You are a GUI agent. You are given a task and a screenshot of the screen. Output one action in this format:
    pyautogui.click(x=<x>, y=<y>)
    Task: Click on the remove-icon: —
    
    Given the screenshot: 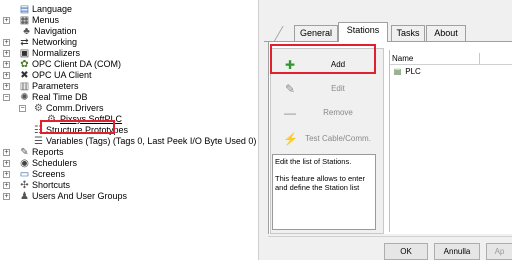 What is the action you would take?
    pyautogui.click(x=290, y=113)
    